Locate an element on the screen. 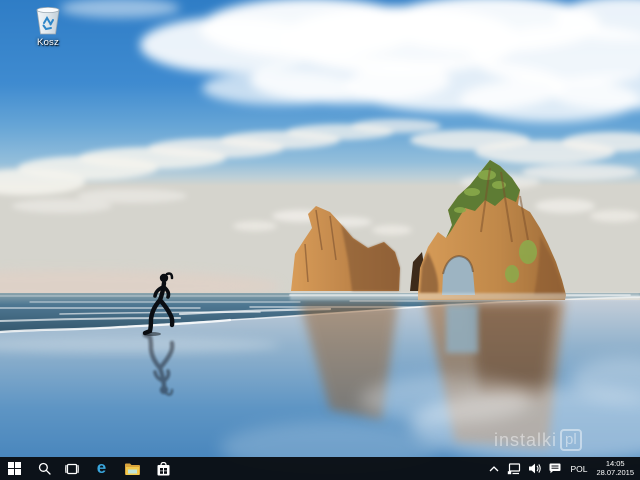 The image size is (640, 480). recycle-bin-glyph is located at coordinates (48, 21).